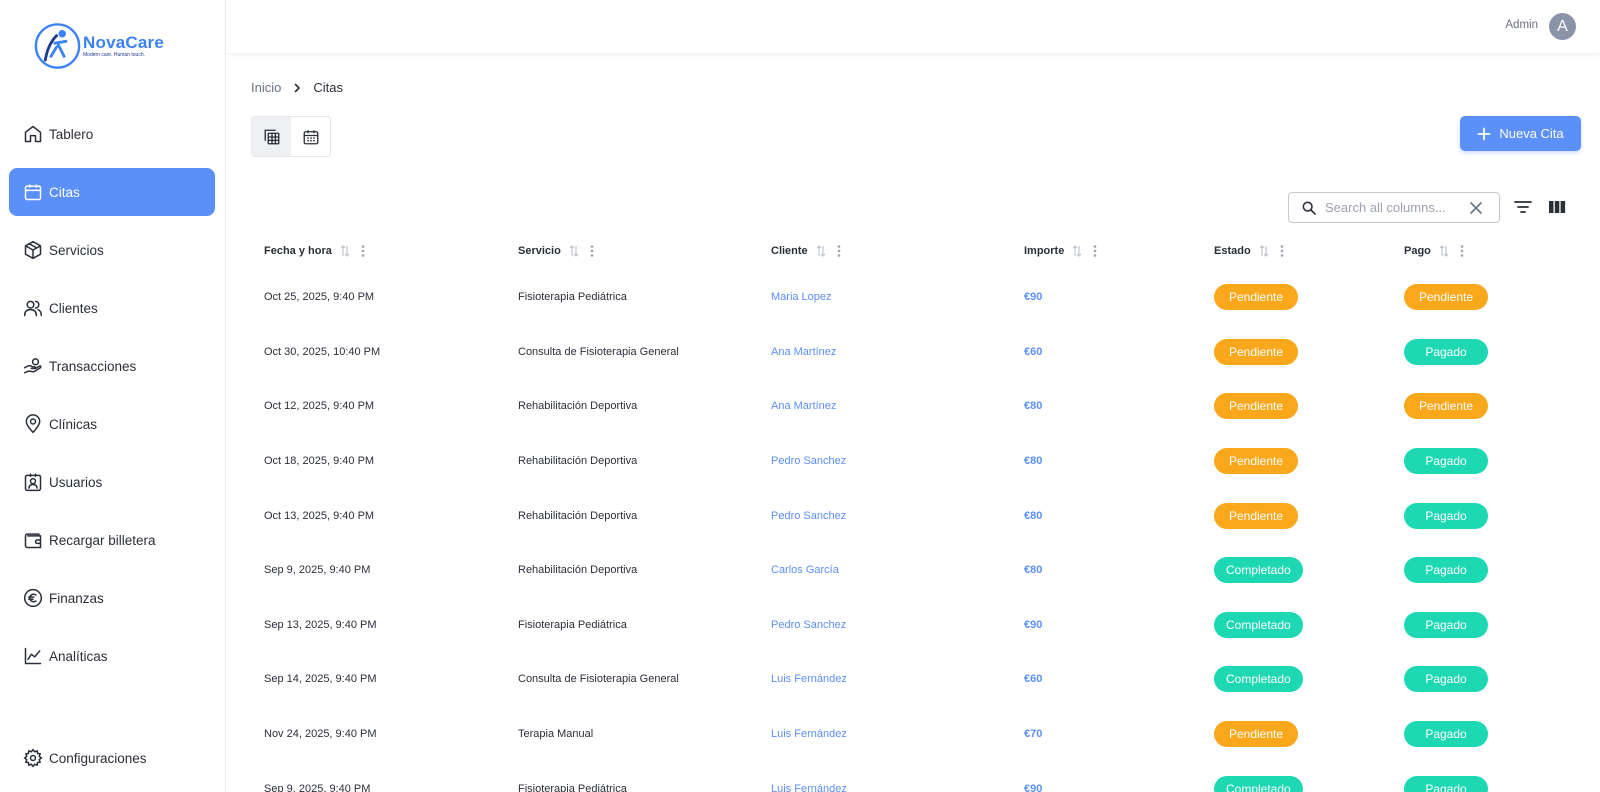  What do you see at coordinates (1106, 251) in the screenshot?
I see `column-header-importe: Importe` at bounding box center [1106, 251].